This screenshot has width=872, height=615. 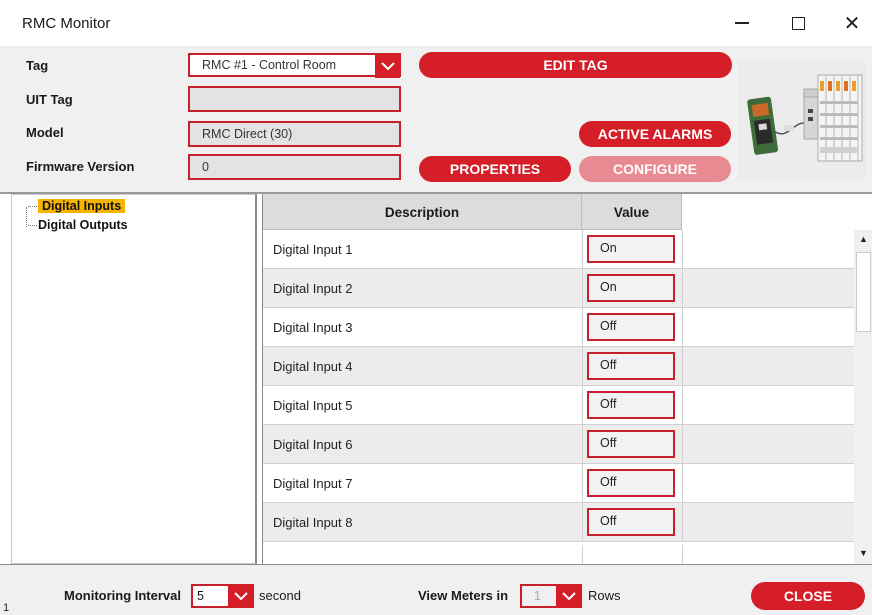 What do you see at coordinates (200, 596) in the screenshot?
I see `monitoring-interval-value: 5` at bounding box center [200, 596].